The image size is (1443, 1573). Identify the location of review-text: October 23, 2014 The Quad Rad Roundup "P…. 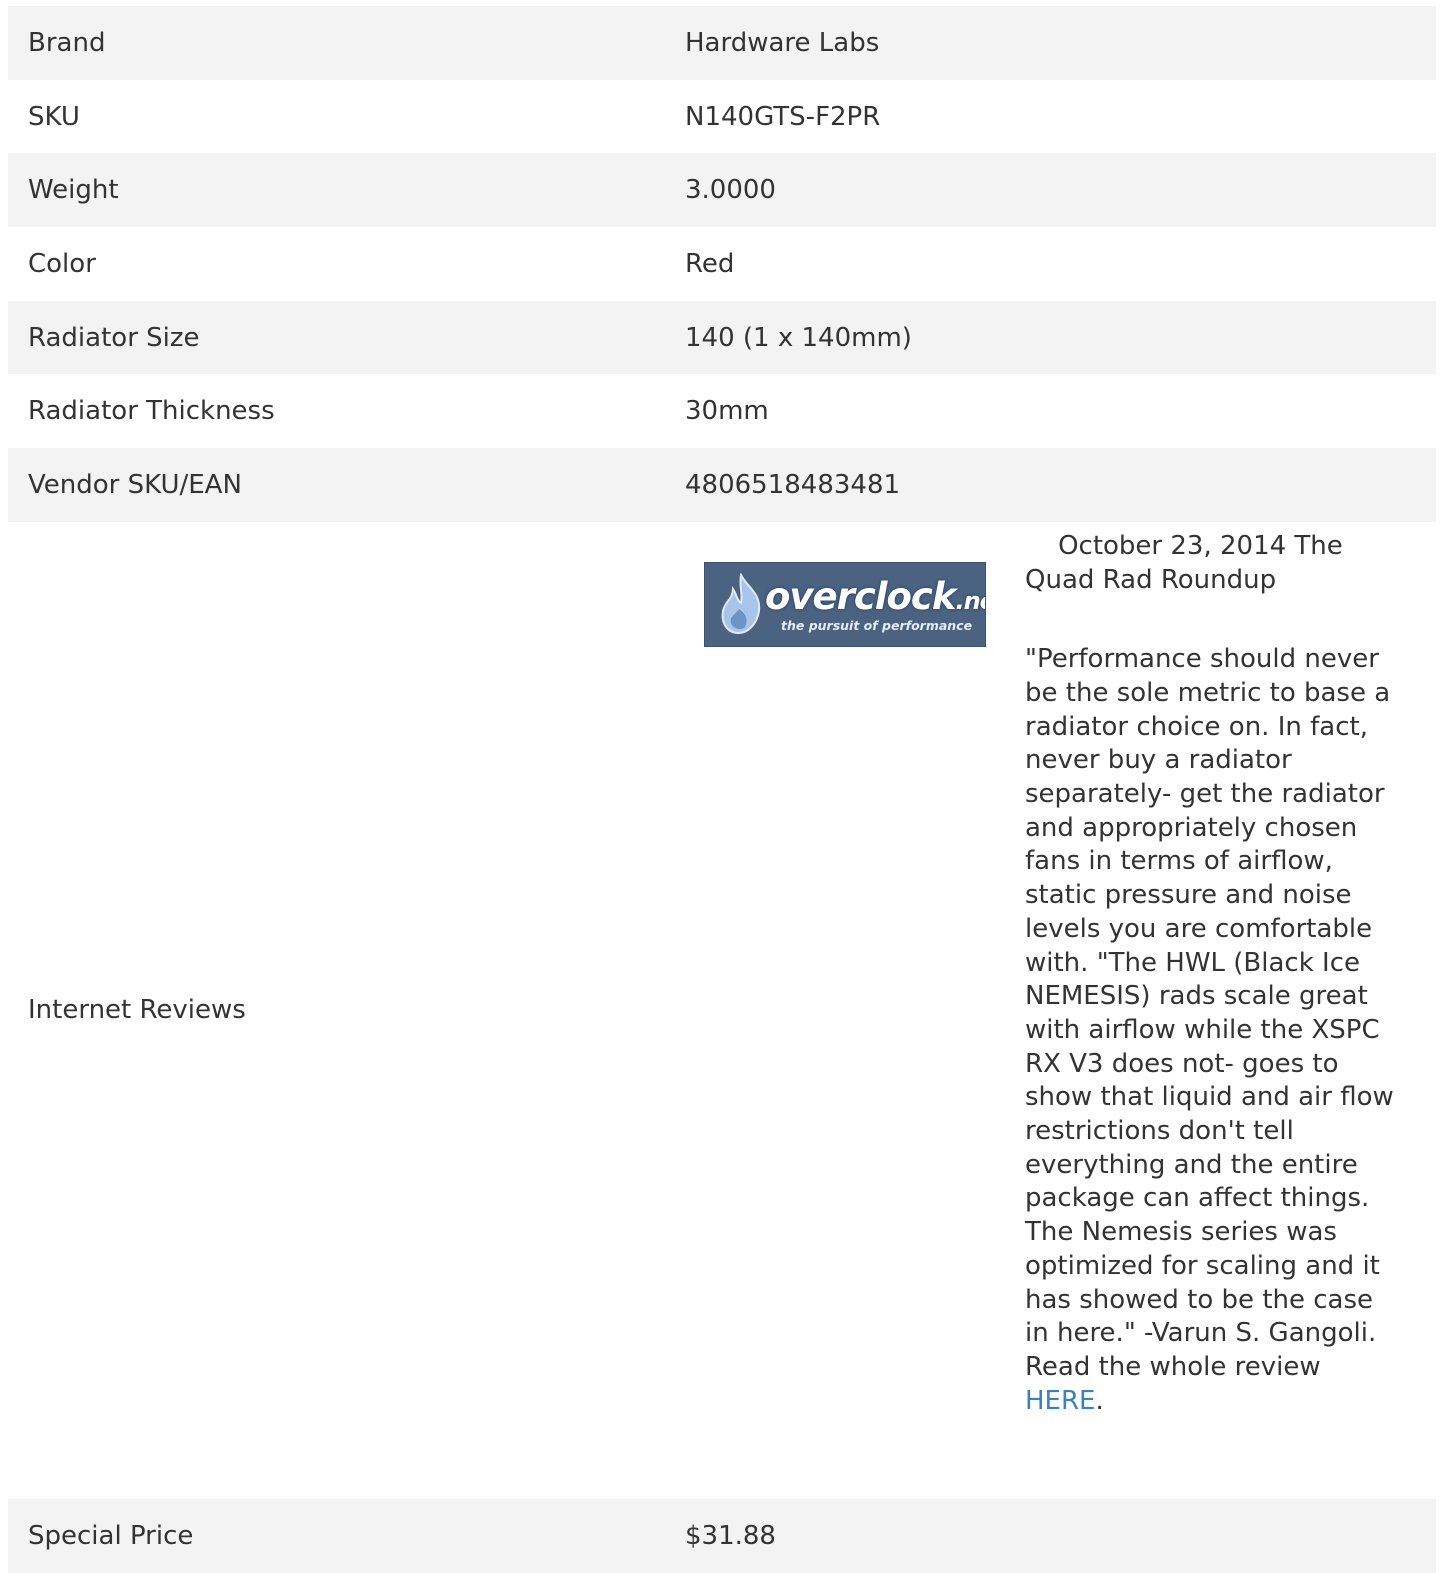
(1212, 974).